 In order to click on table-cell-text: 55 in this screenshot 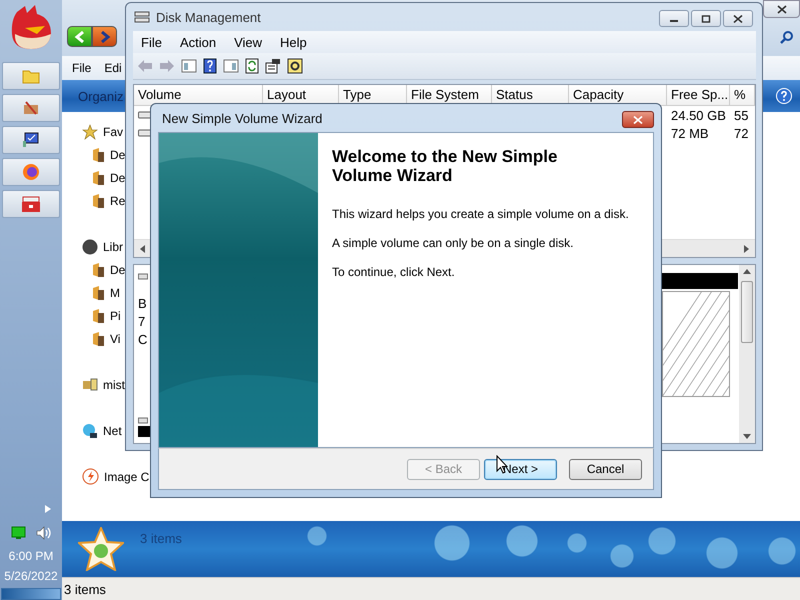, I will do `click(741, 115)`.